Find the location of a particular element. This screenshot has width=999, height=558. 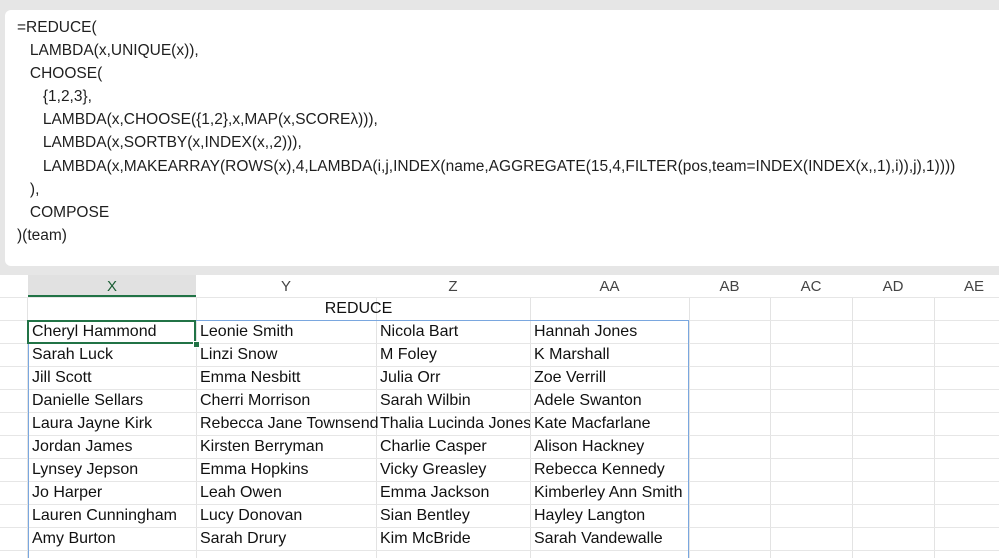

column-header-ae: AE is located at coordinates (966, 286).